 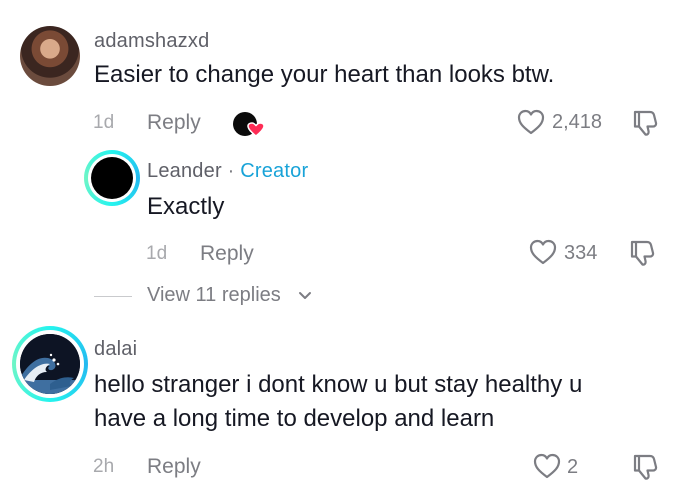 I want to click on creator-avatar, so click(x=112, y=178).